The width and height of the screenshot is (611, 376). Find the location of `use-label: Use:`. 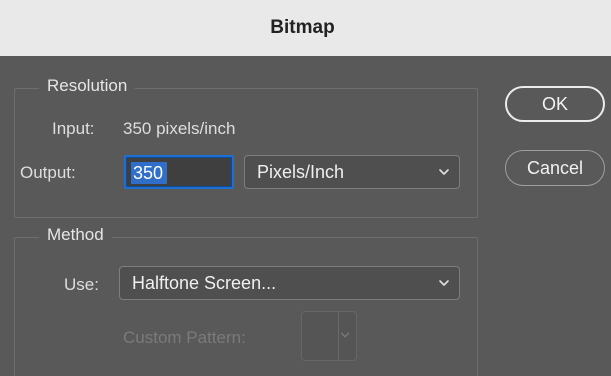

use-label: Use: is located at coordinates (81, 284).